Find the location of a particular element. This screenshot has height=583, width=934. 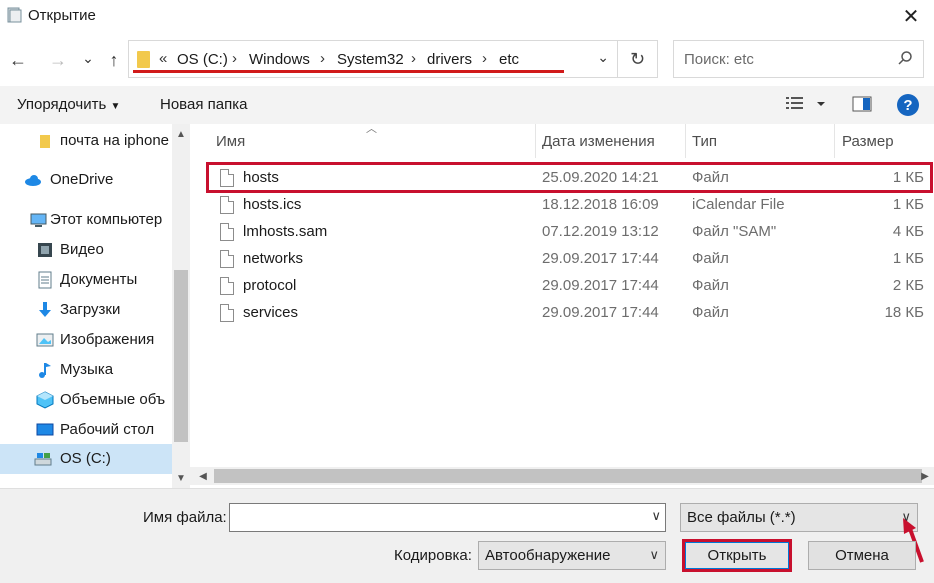

back-button: ← is located at coordinates (18, 60).